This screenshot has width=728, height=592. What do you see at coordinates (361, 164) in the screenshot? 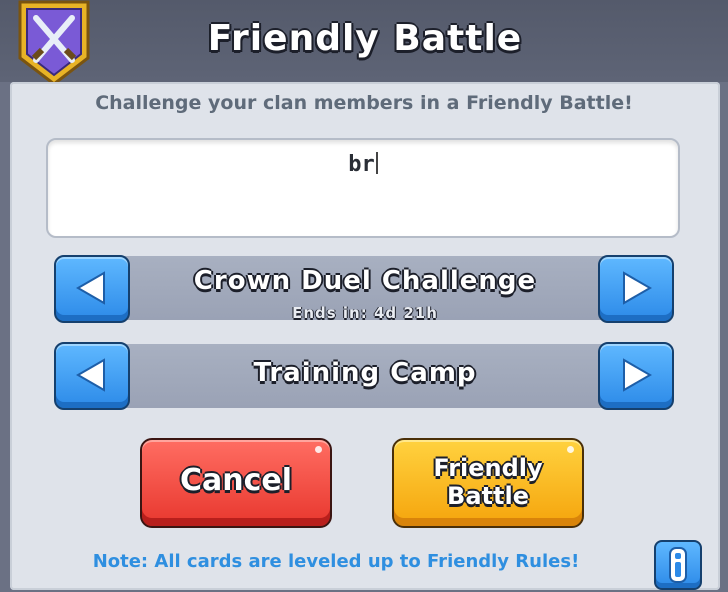
I see `message-input-value: br` at bounding box center [361, 164].